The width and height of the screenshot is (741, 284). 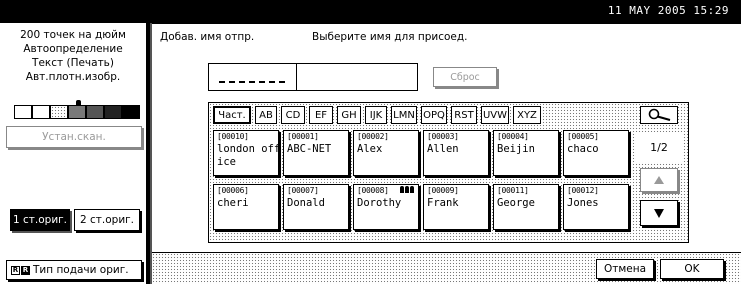 I want to click on entry-name: Frank, so click(x=443, y=203).